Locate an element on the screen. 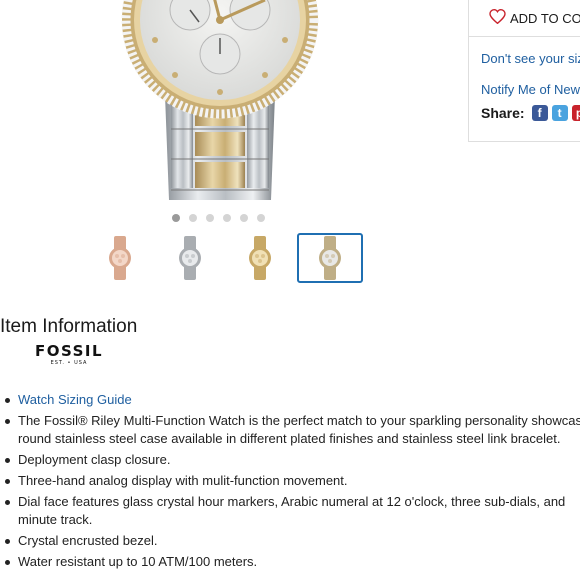  thumbnail-gold-watch is located at coordinates (260, 258).